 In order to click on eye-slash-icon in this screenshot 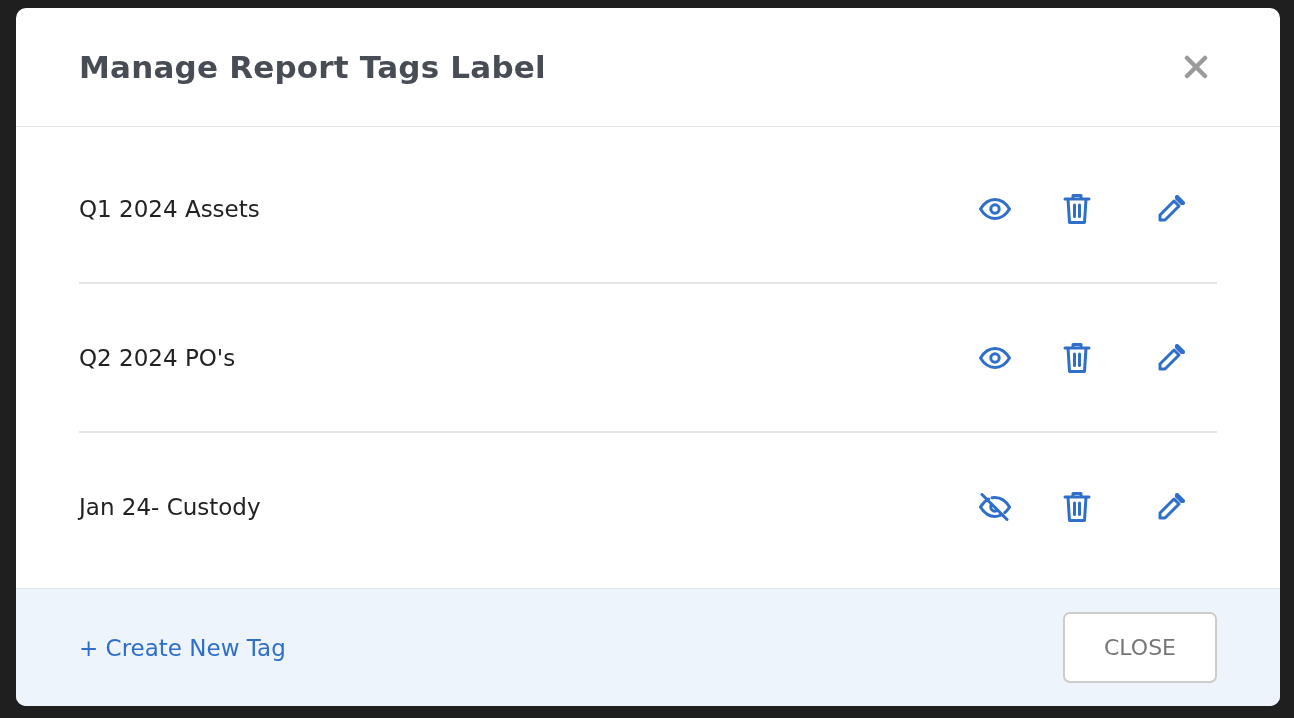, I will do `click(995, 506)`.